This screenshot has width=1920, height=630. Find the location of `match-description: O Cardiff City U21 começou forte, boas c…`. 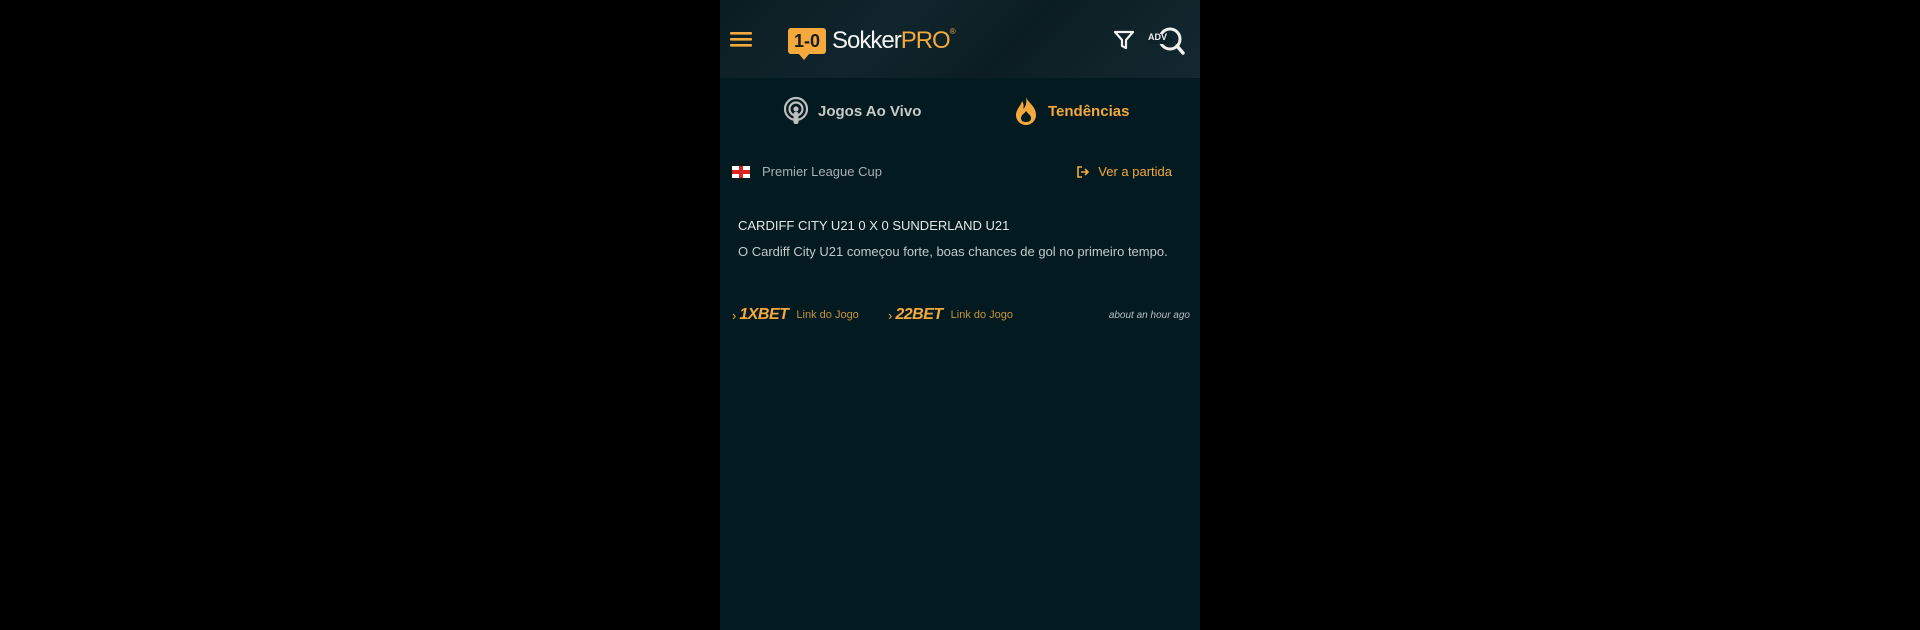

match-description: O Cardiff City U21 começou forte, boas c… is located at coordinates (953, 251).